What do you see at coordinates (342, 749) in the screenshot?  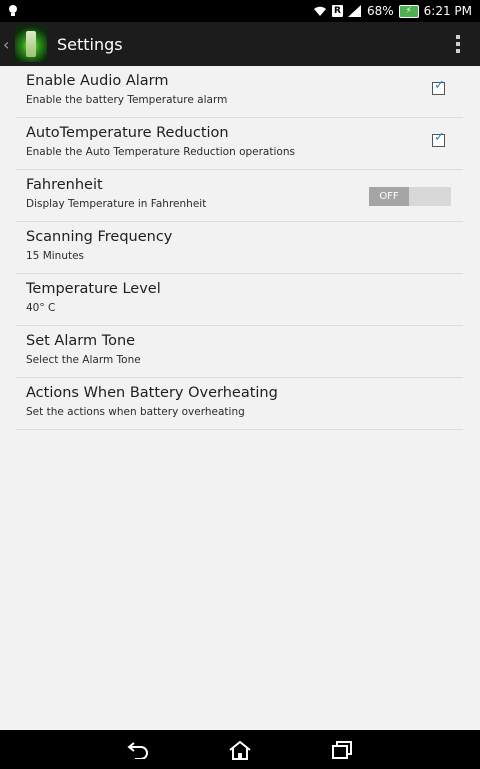 I see `recent-apps-icon` at bounding box center [342, 749].